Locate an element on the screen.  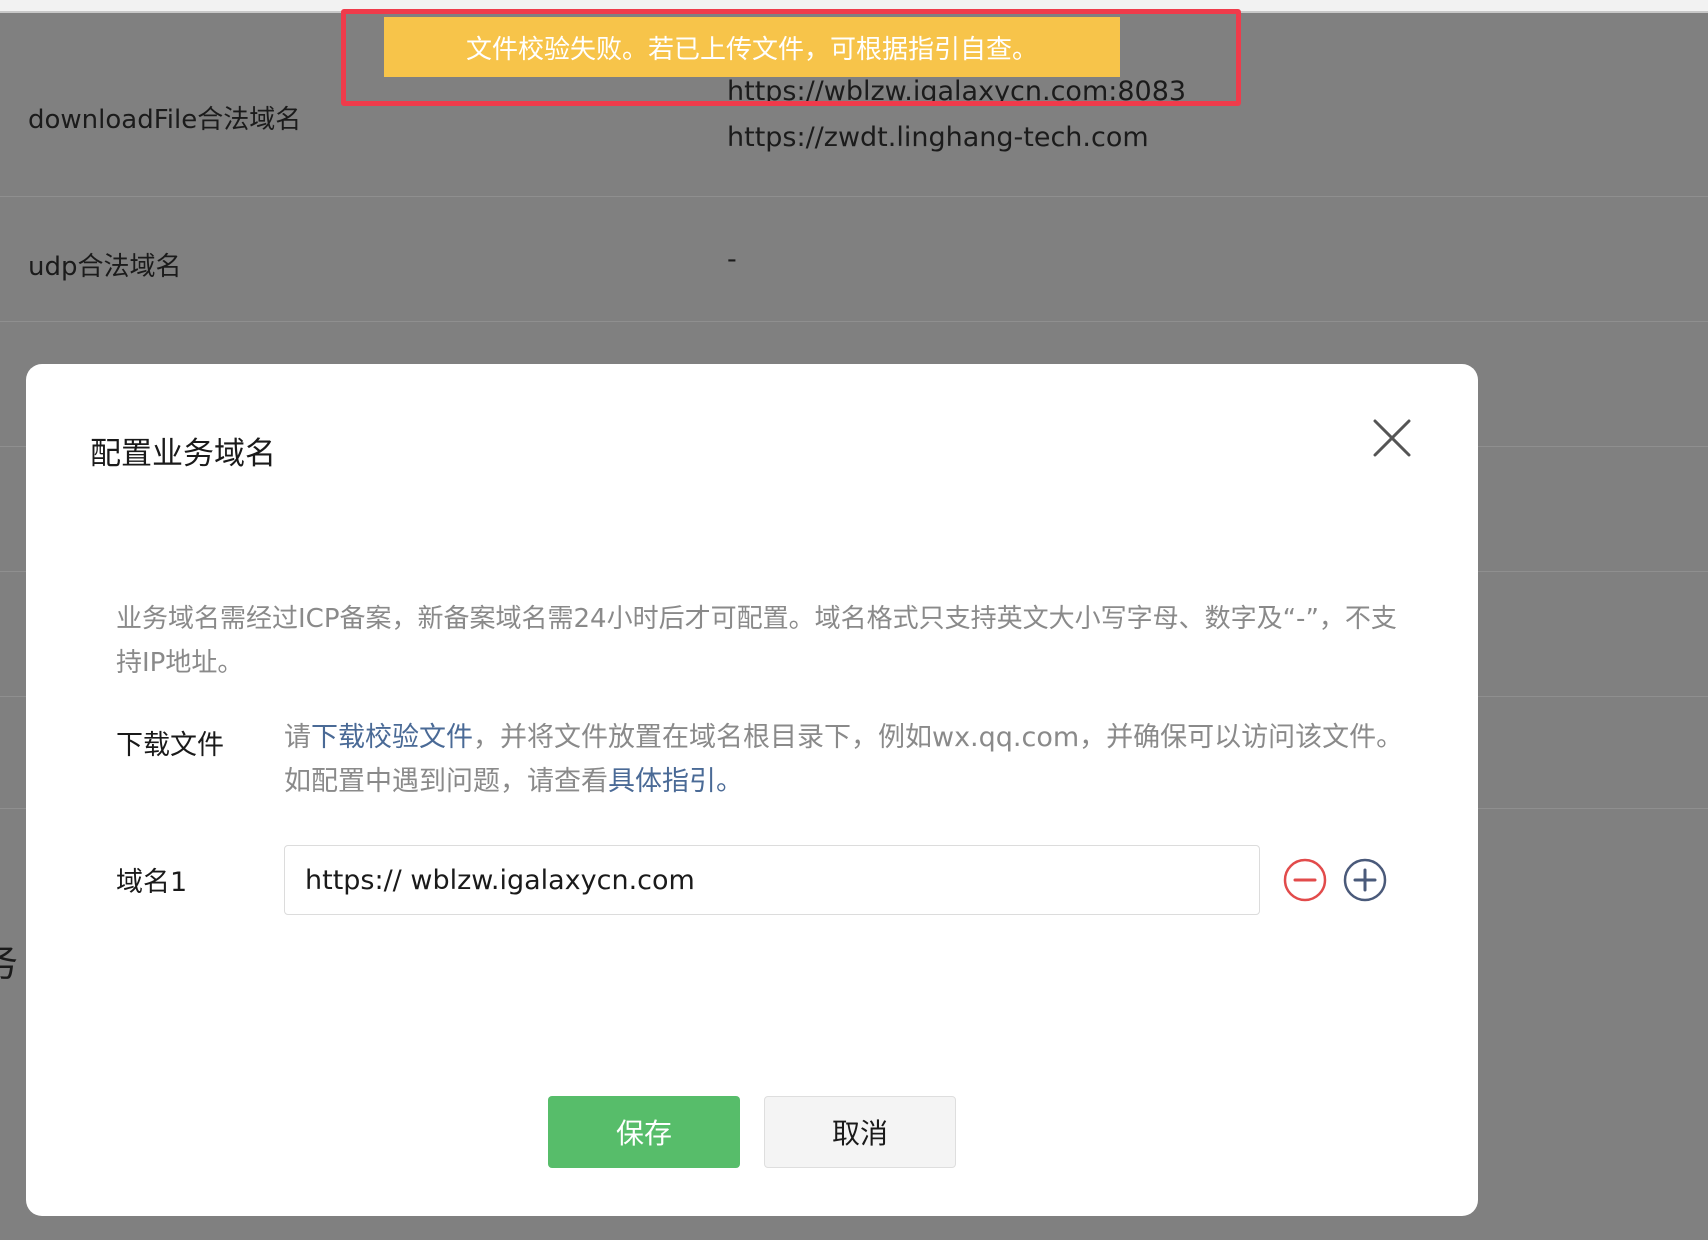
minus-circle-icon is located at coordinates (1305, 880).